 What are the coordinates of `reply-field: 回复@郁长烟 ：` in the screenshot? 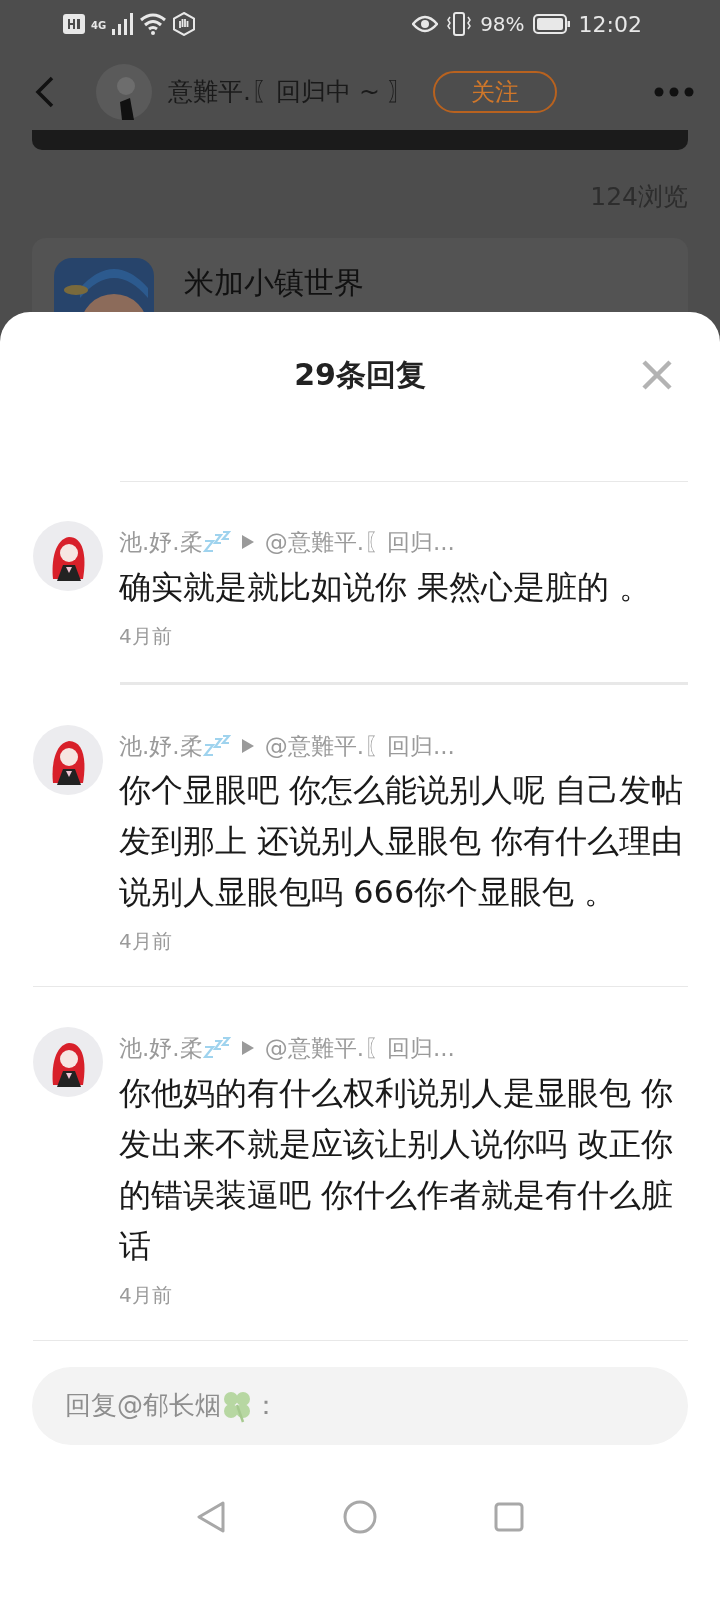 It's located at (360, 1405).